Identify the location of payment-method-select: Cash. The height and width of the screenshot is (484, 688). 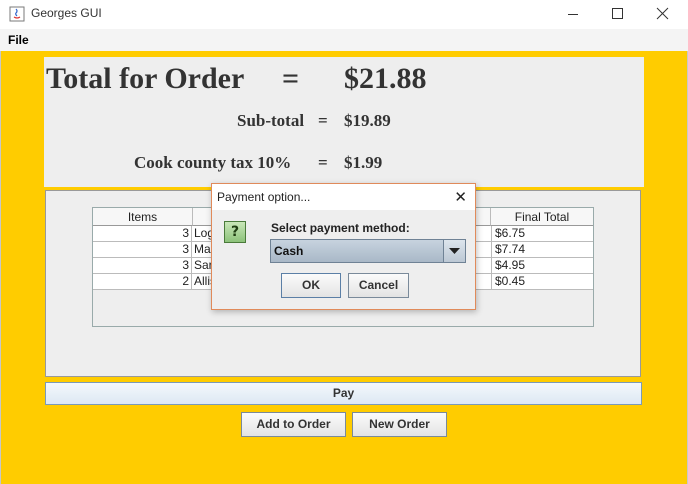
(368, 251).